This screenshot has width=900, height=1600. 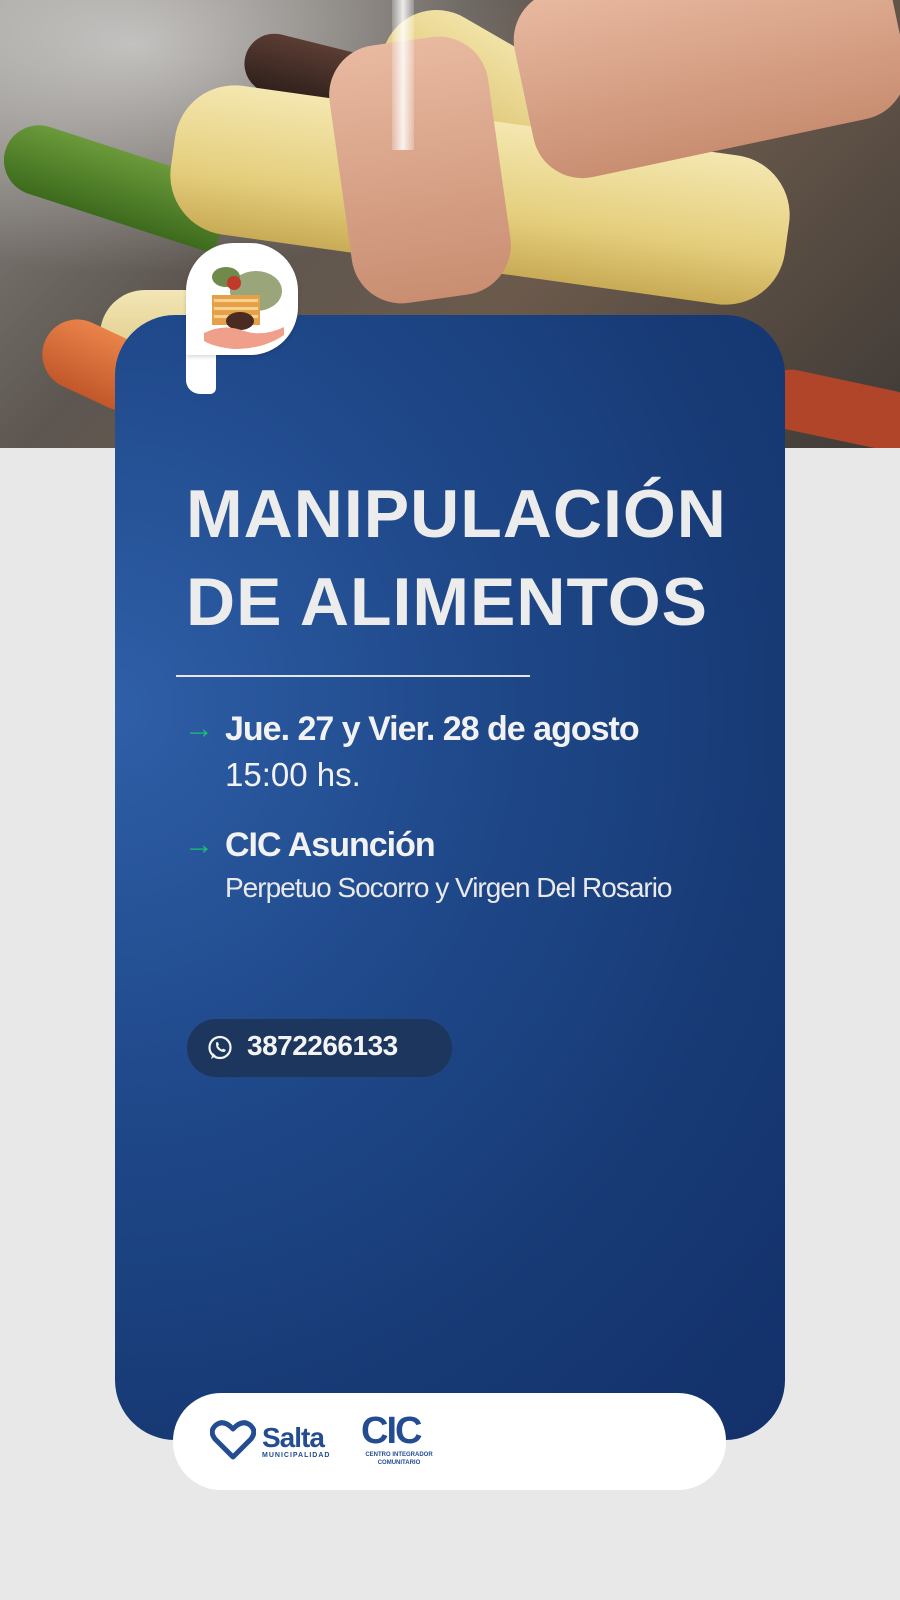 What do you see at coordinates (399, 1455) in the screenshot?
I see `cic-logo-subtitle: CENTRO INTEGRADOR` at bounding box center [399, 1455].